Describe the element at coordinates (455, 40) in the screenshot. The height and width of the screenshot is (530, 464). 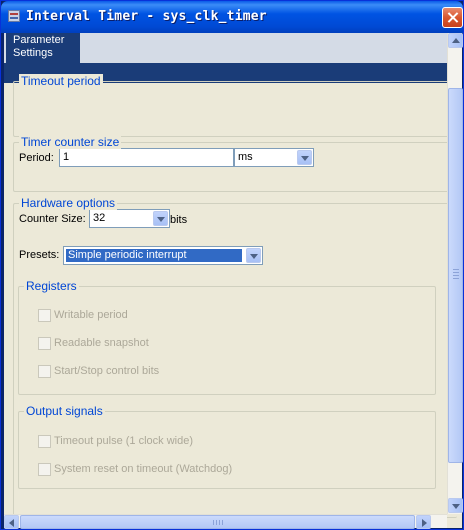
I see `scroll-up-icon` at that location.